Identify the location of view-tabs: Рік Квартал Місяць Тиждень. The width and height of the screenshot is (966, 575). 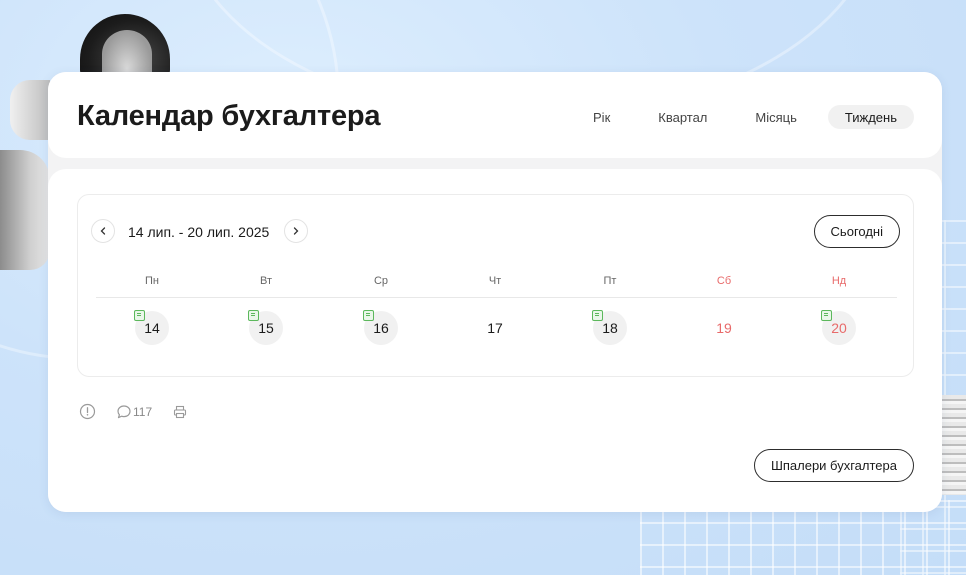
(738, 117).